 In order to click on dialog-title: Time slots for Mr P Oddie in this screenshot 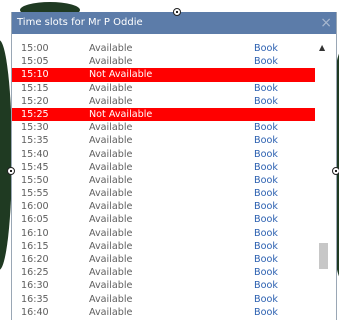, I will do `click(80, 22)`.